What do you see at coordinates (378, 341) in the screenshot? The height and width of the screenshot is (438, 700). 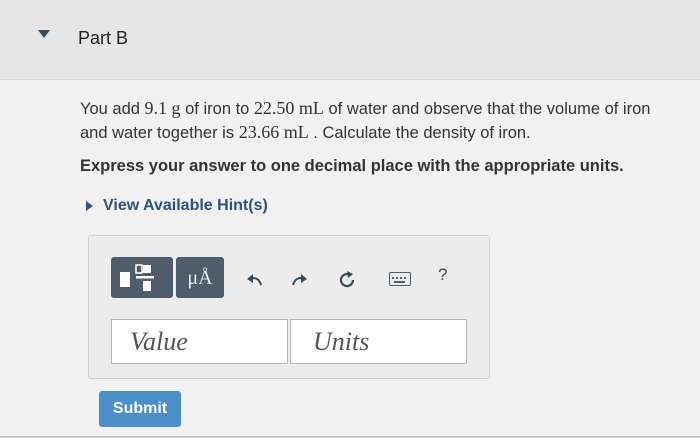 I see `units-input: Units` at bounding box center [378, 341].